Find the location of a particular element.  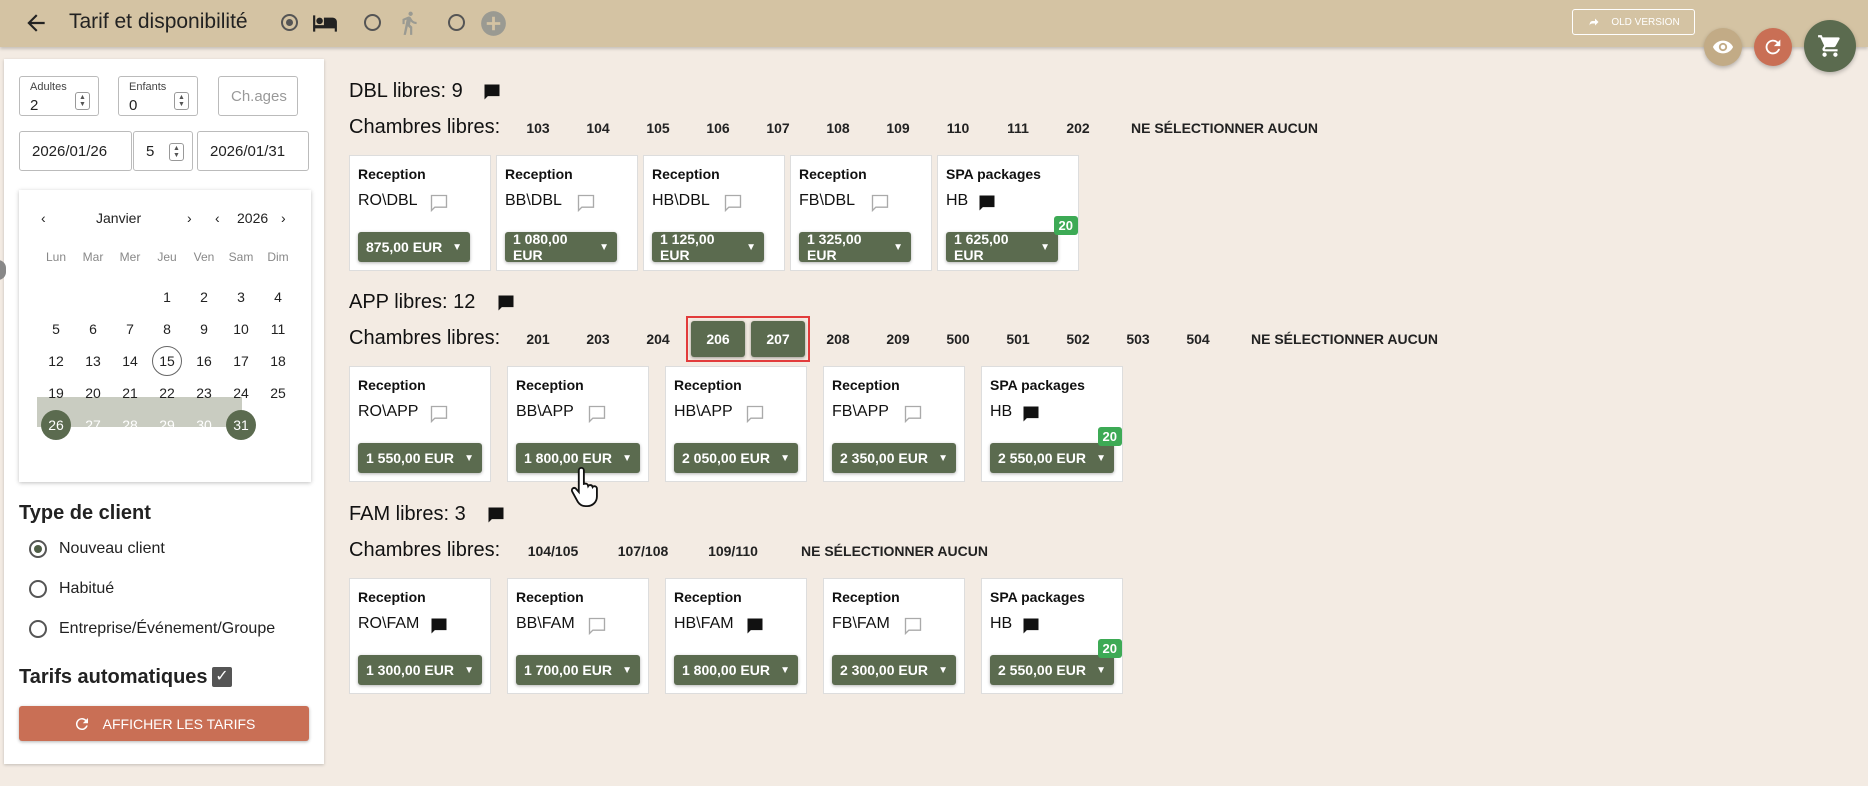

price-dropdown-button: 875,00 EUR ▼ is located at coordinates (414, 247).